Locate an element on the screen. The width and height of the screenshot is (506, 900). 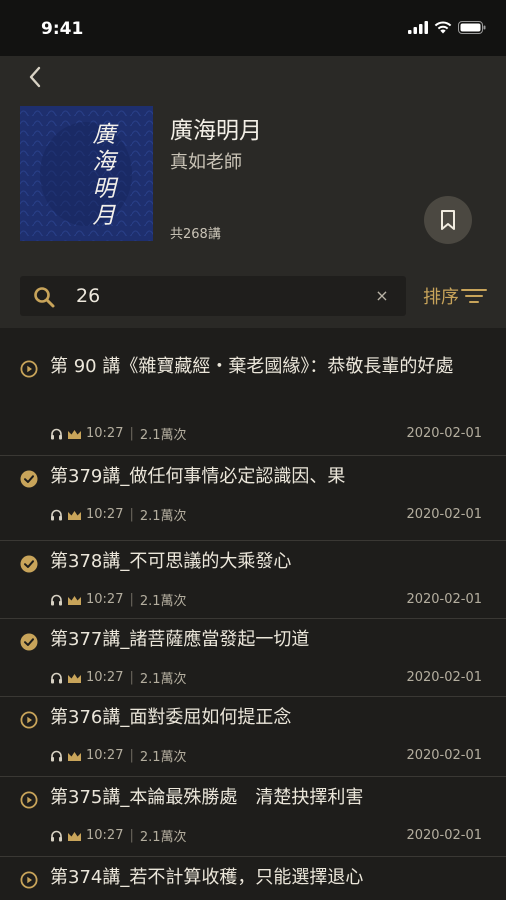
bookmark-button is located at coordinates (448, 220).